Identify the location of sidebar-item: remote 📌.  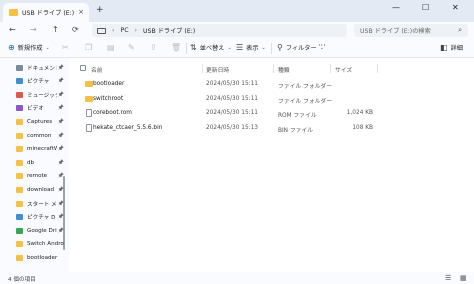
(40, 176).